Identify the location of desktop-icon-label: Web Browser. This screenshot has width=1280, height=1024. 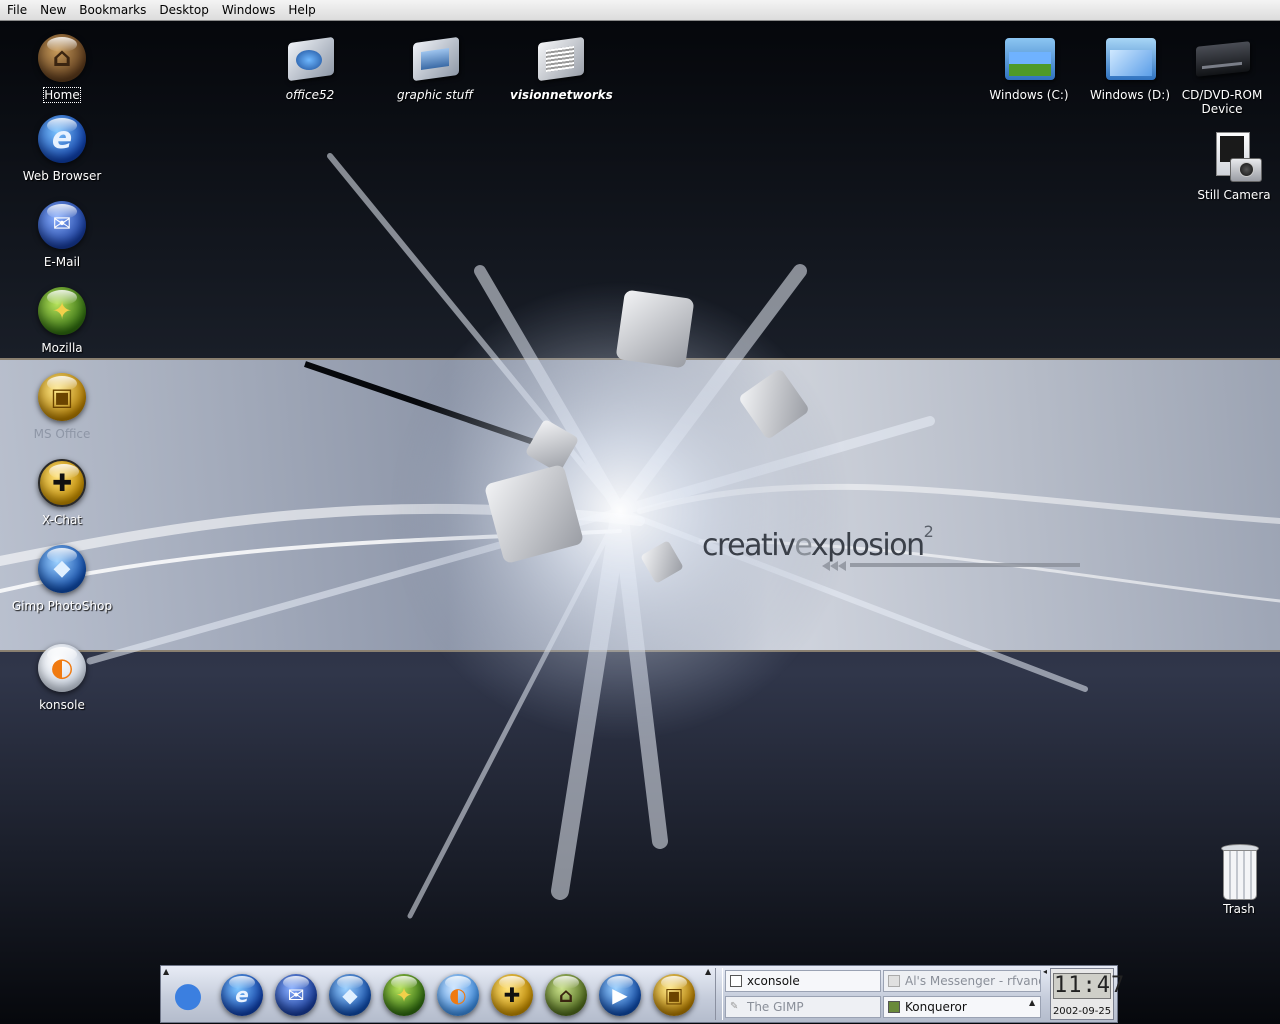
(62, 176).